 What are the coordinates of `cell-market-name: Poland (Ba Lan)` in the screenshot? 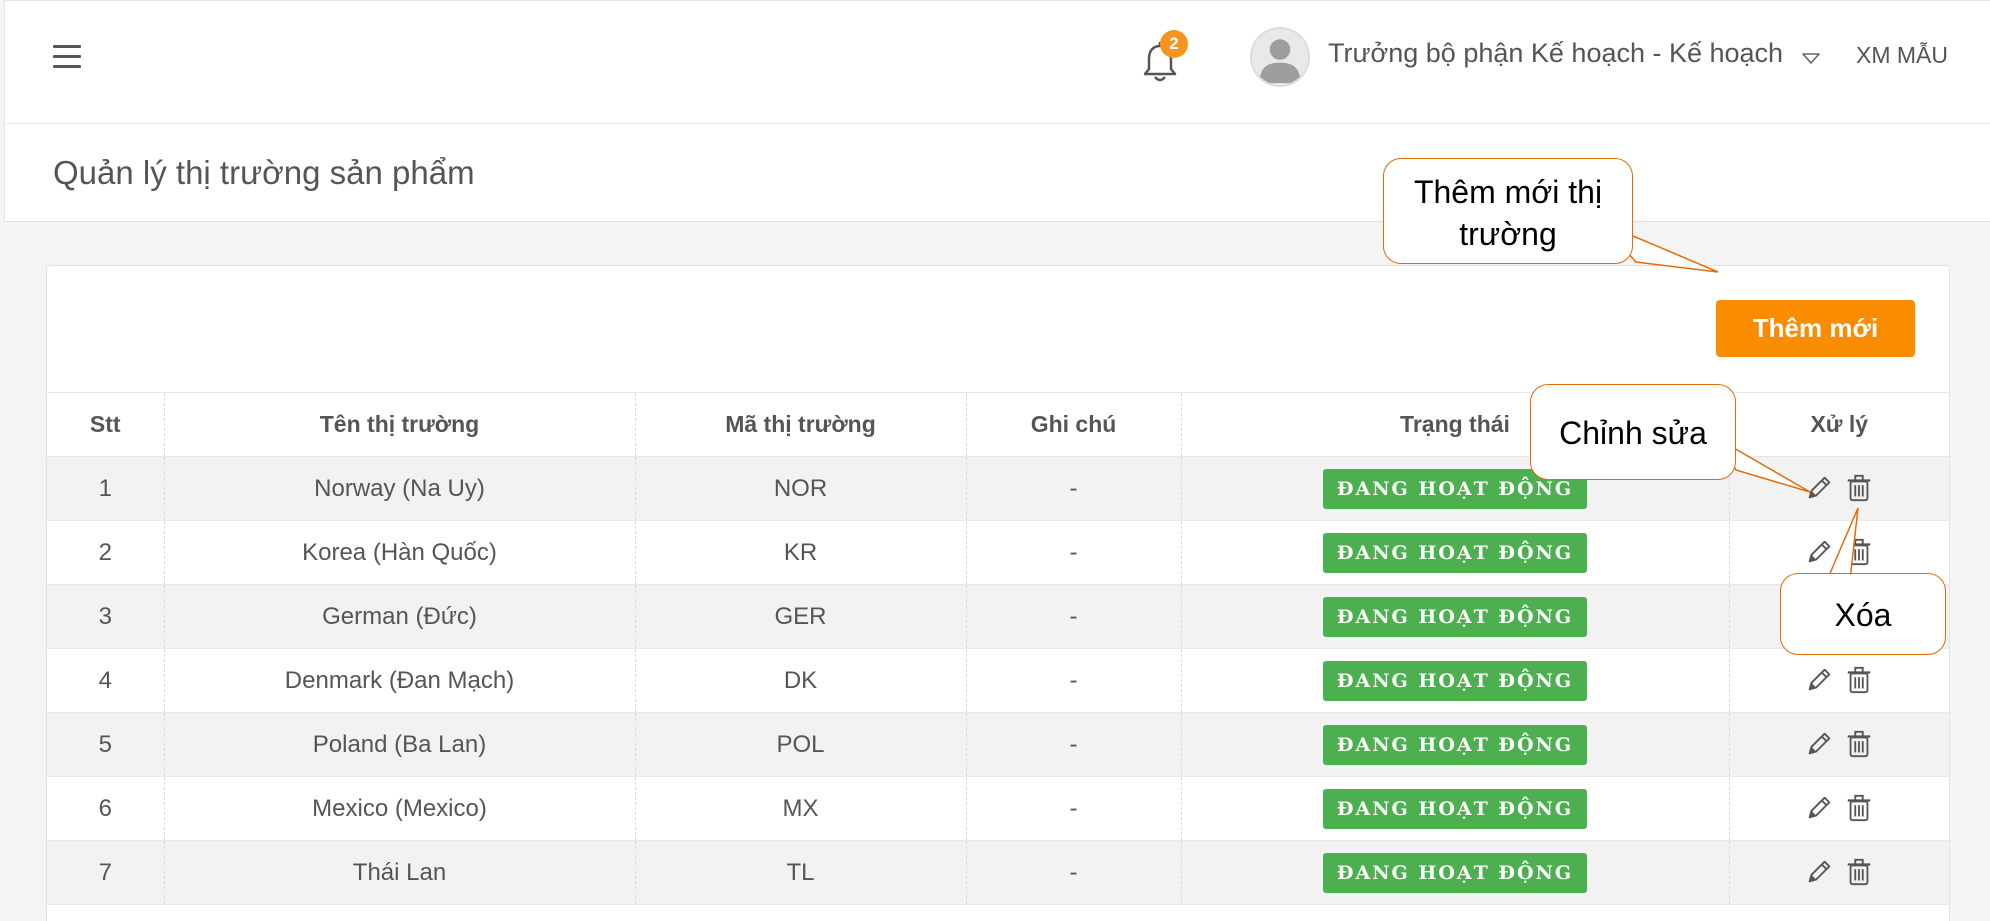 It's located at (400, 744).